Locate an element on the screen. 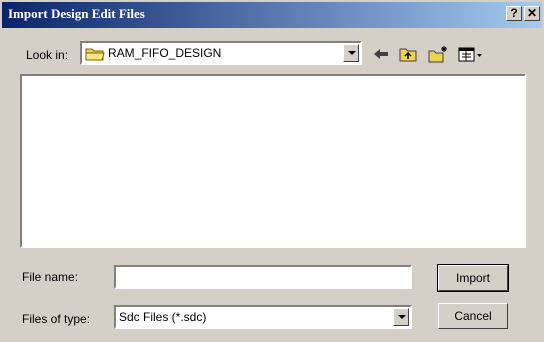 The height and width of the screenshot is (342, 544). filetype-label: Files of type: is located at coordinates (56, 319).